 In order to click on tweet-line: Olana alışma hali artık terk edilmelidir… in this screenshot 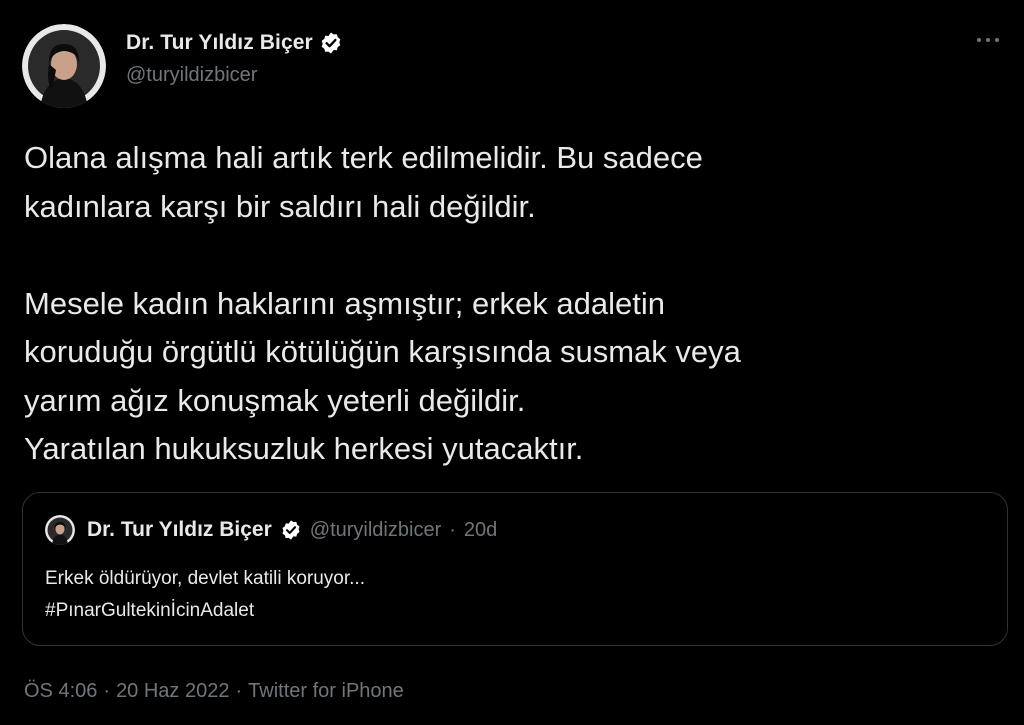, I will do `click(363, 157)`.